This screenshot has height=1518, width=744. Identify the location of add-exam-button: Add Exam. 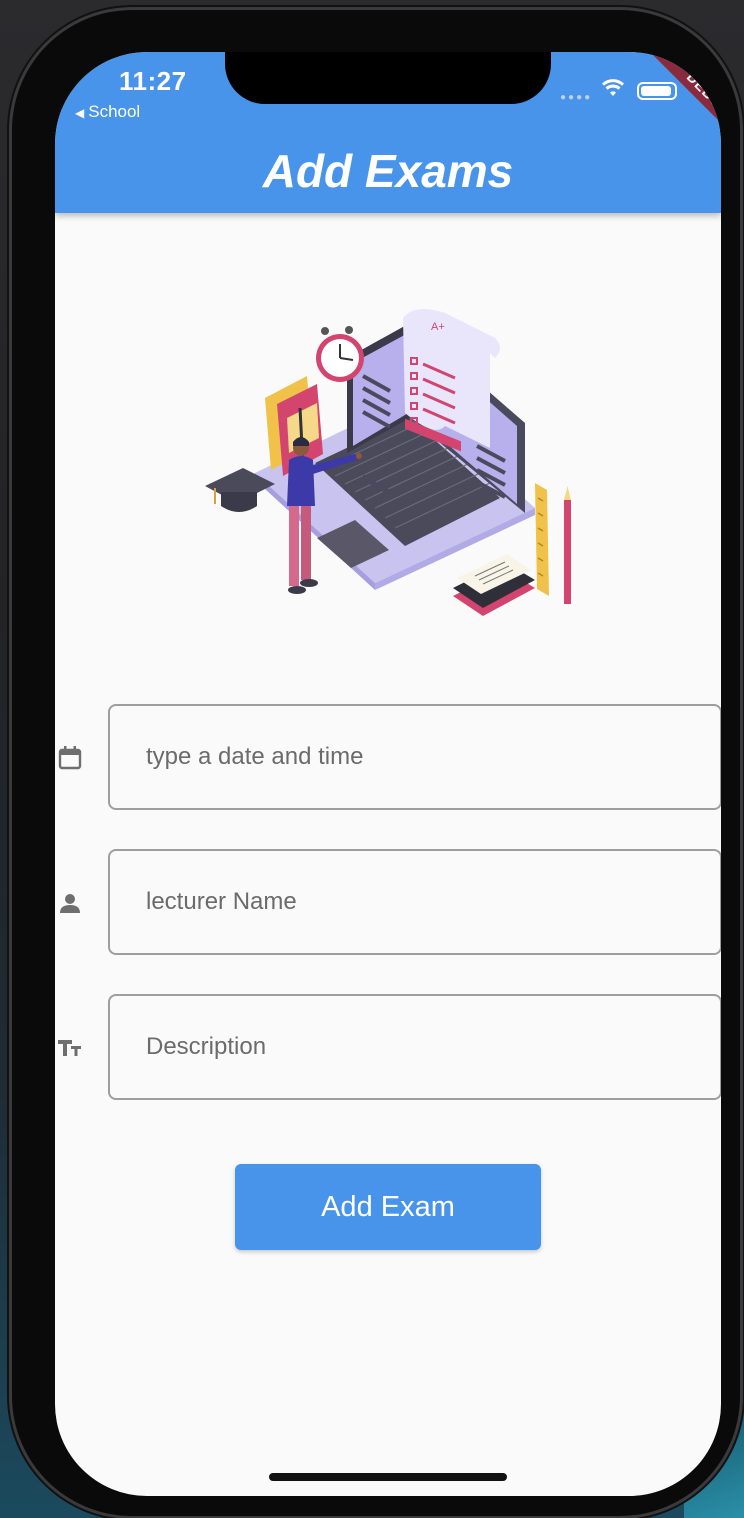
(388, 1207).